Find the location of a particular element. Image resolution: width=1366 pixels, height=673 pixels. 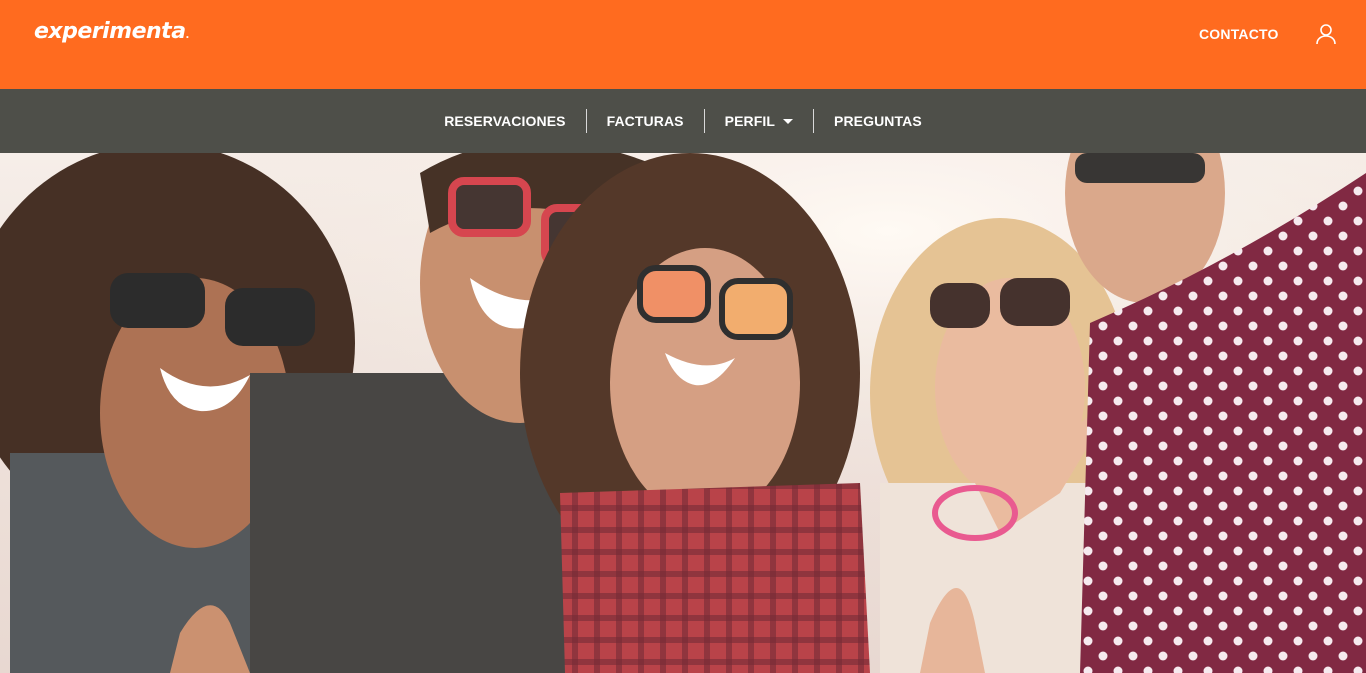

nav-item-facturas: FACTURAS is located at coordinates (645, 121).